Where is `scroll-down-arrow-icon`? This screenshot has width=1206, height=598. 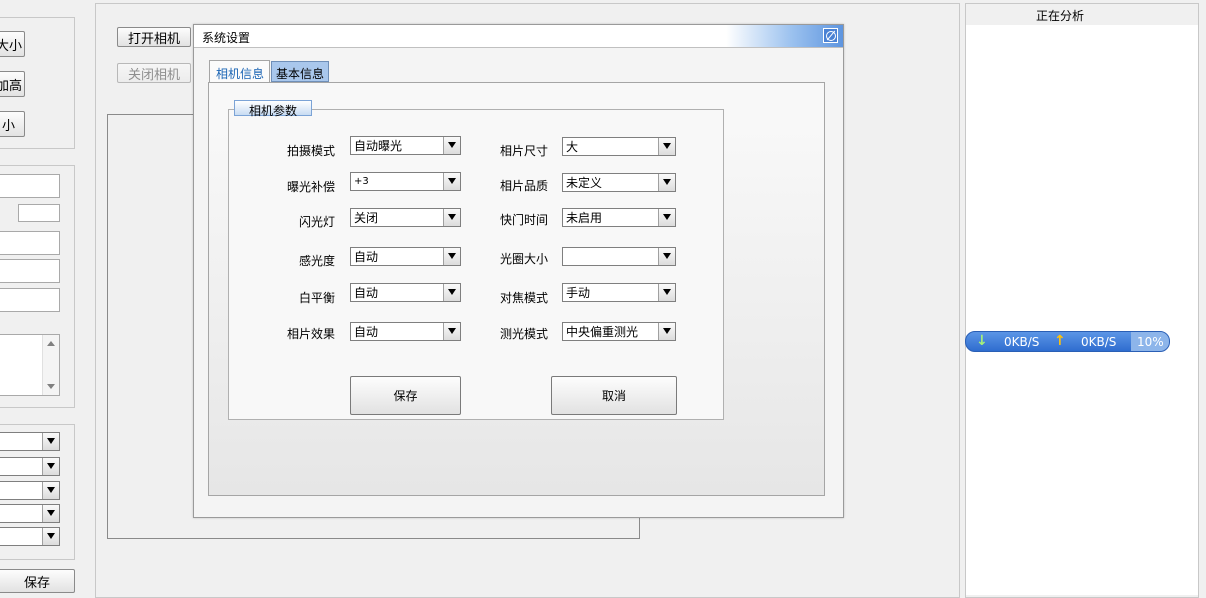
scroll-down-arrow-icon is located at coordinates (51, 386).